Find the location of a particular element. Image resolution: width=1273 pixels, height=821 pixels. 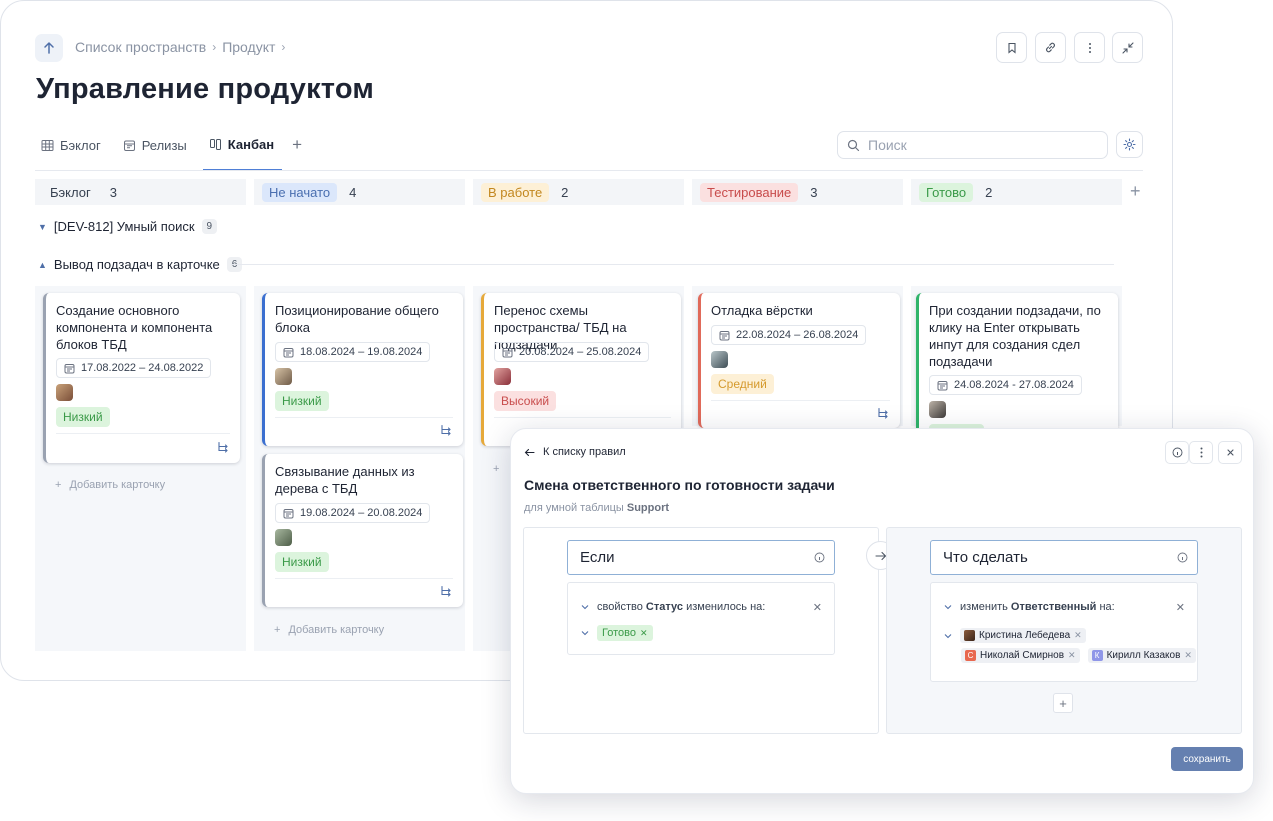

assignee-name: Кристина Лебедева is located at coordinates (1025, 635).